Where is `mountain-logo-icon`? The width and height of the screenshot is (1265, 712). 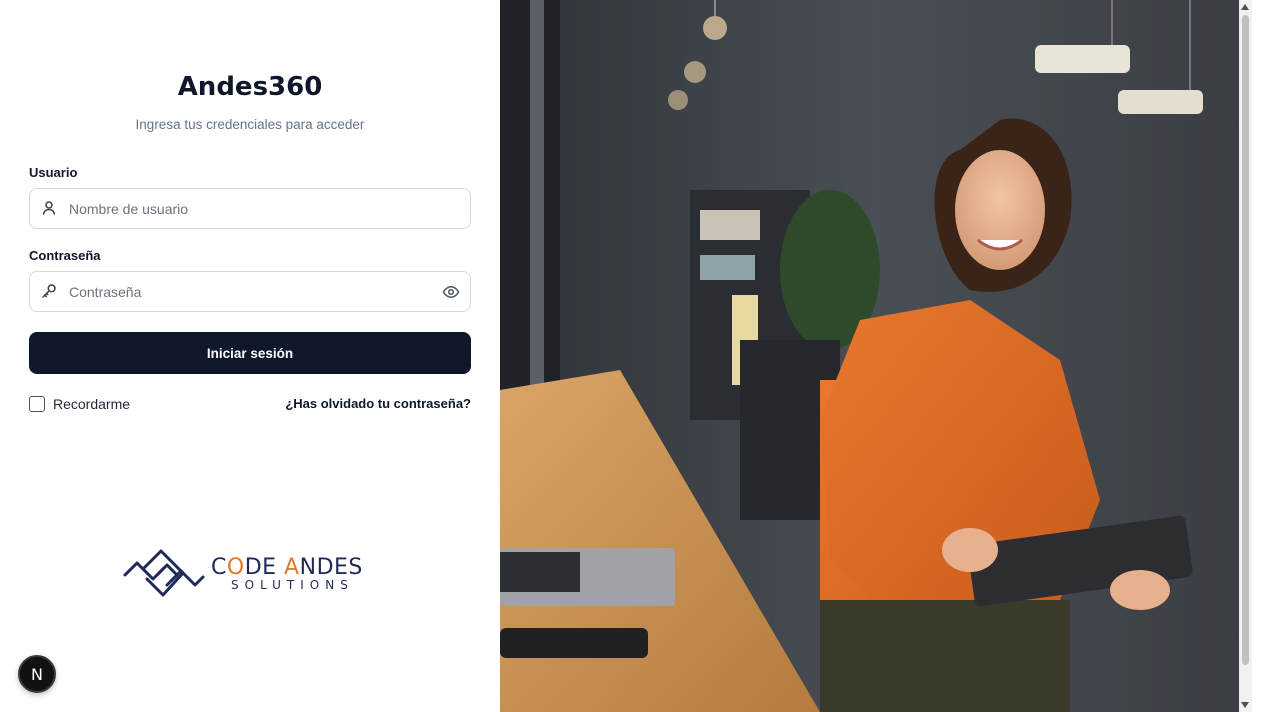 mountain-logo-icon is located at coordinates (164, 573).